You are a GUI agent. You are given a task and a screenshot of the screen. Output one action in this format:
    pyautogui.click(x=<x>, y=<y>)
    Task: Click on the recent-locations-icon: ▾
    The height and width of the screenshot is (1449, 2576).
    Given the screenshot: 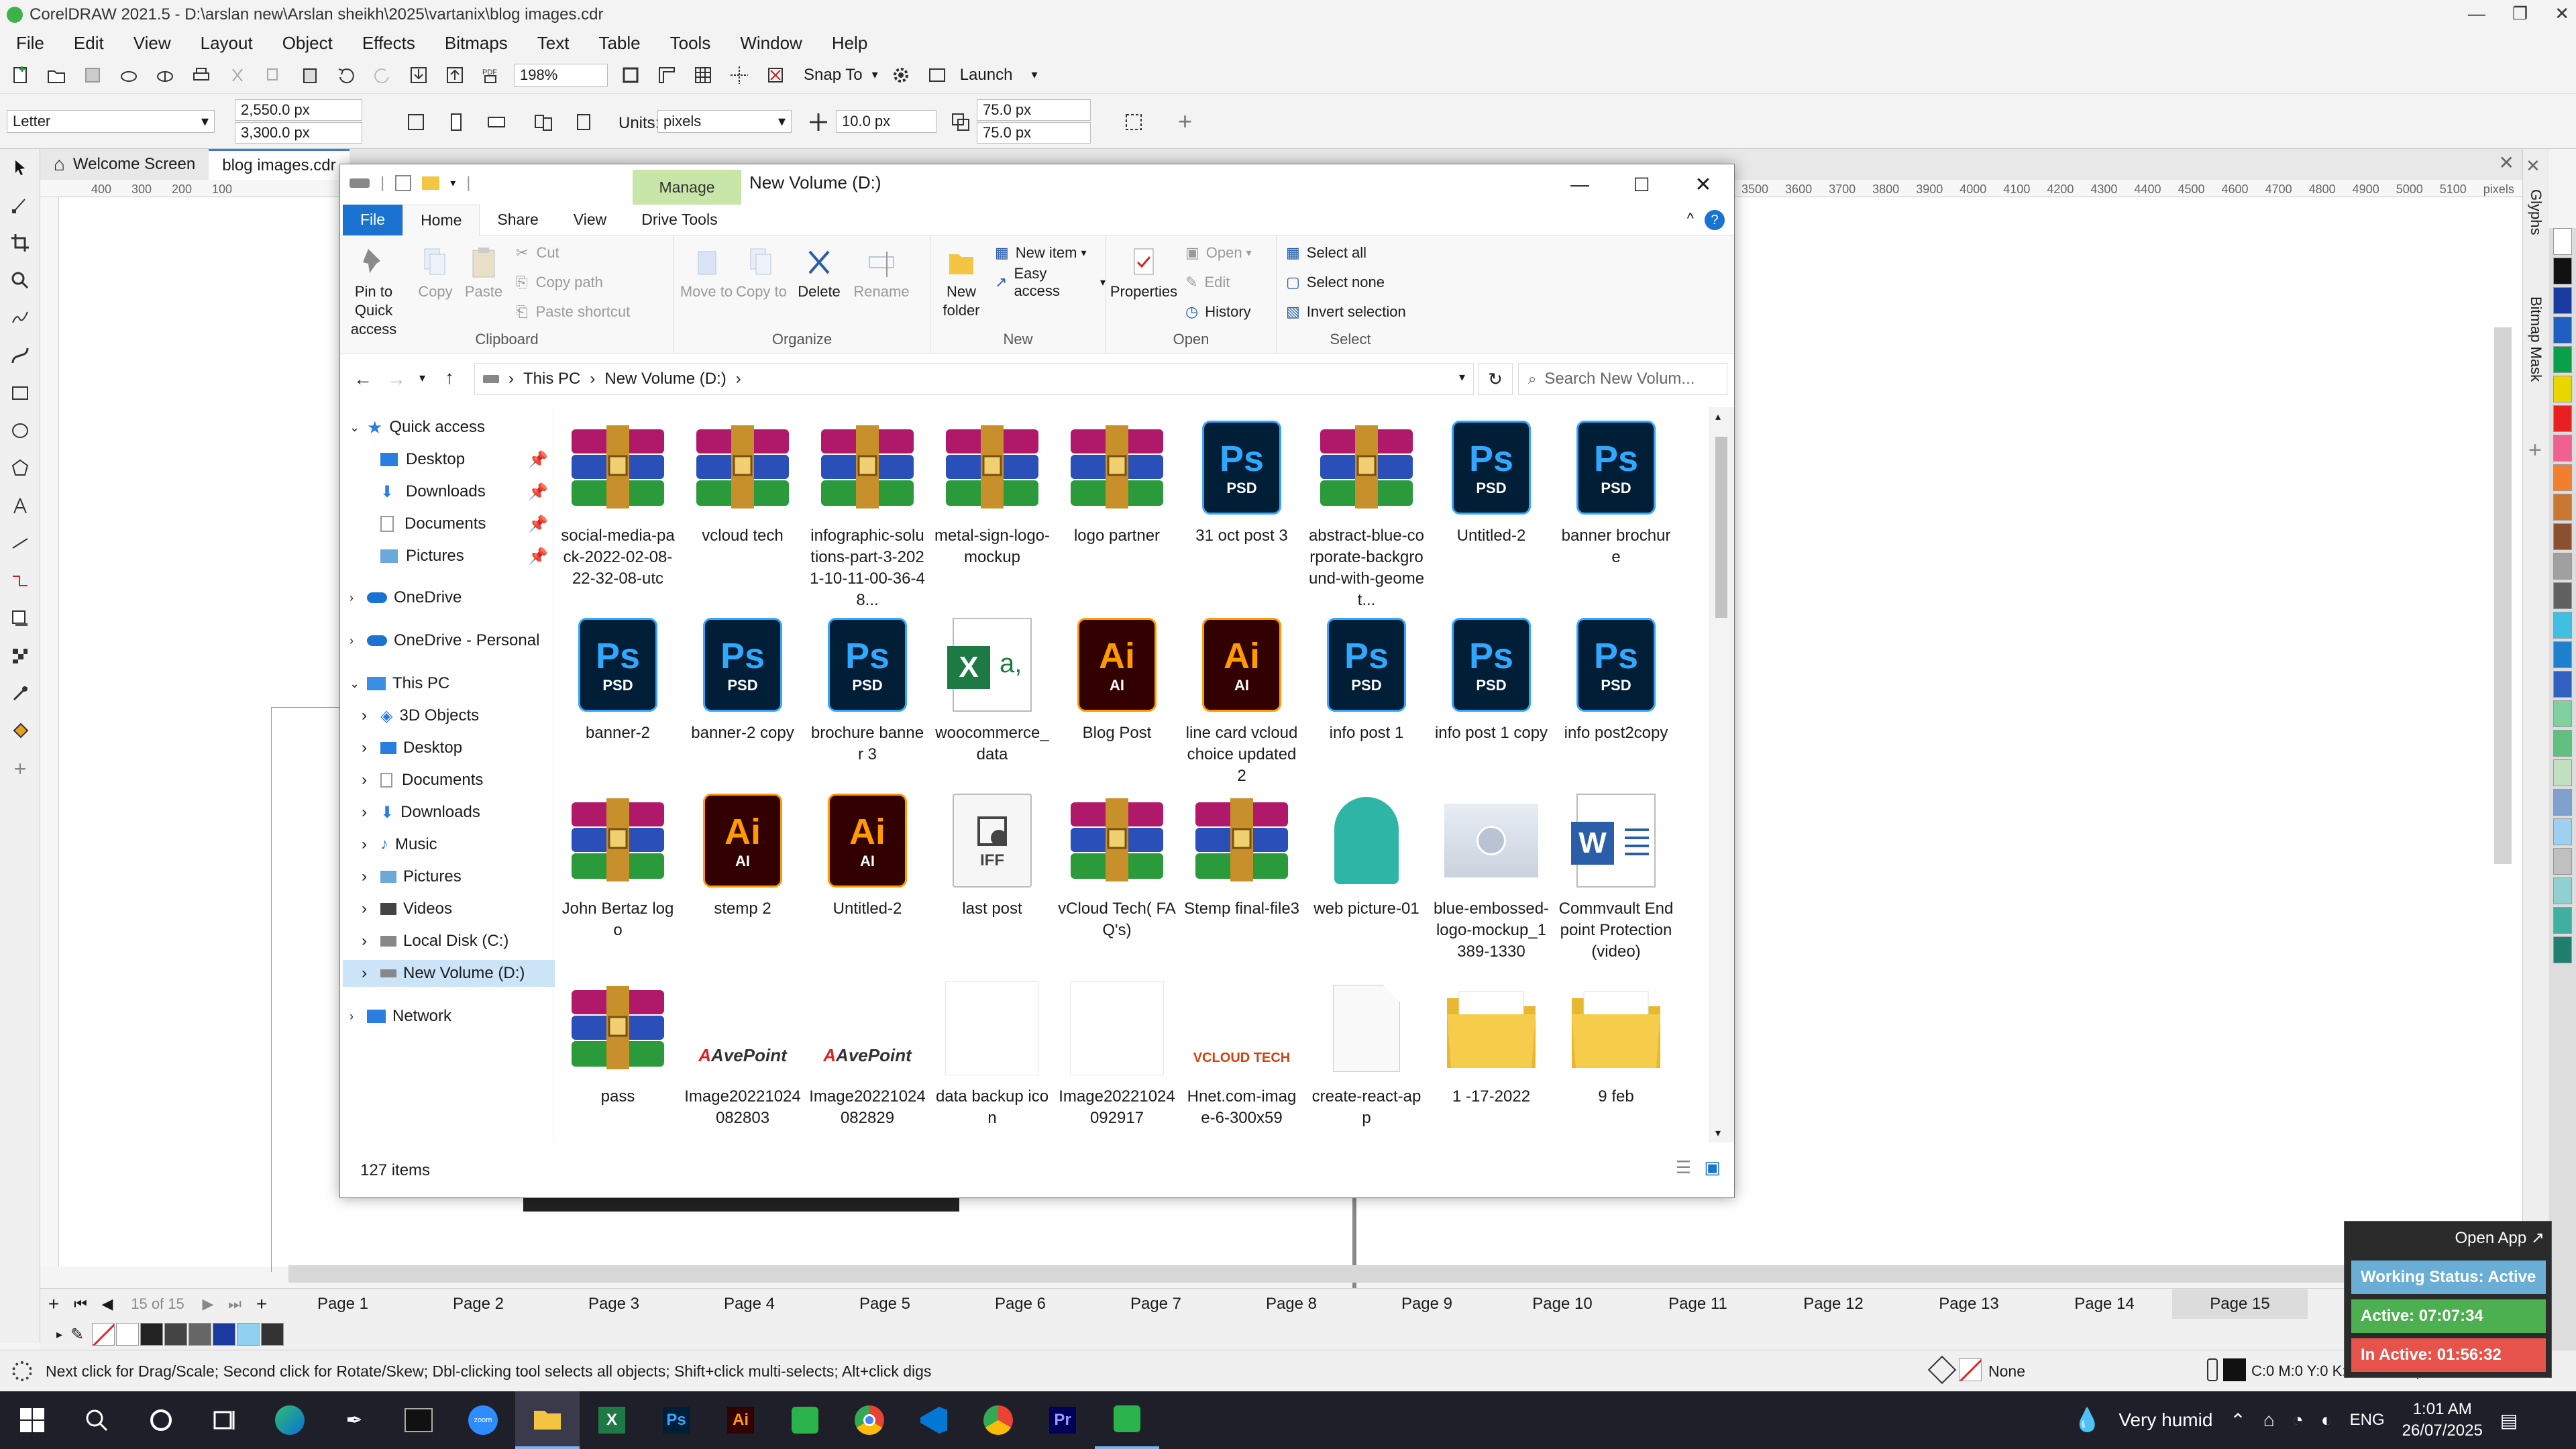 What is the action you would take?
    pyautogui.click(x=422, y=378)
    